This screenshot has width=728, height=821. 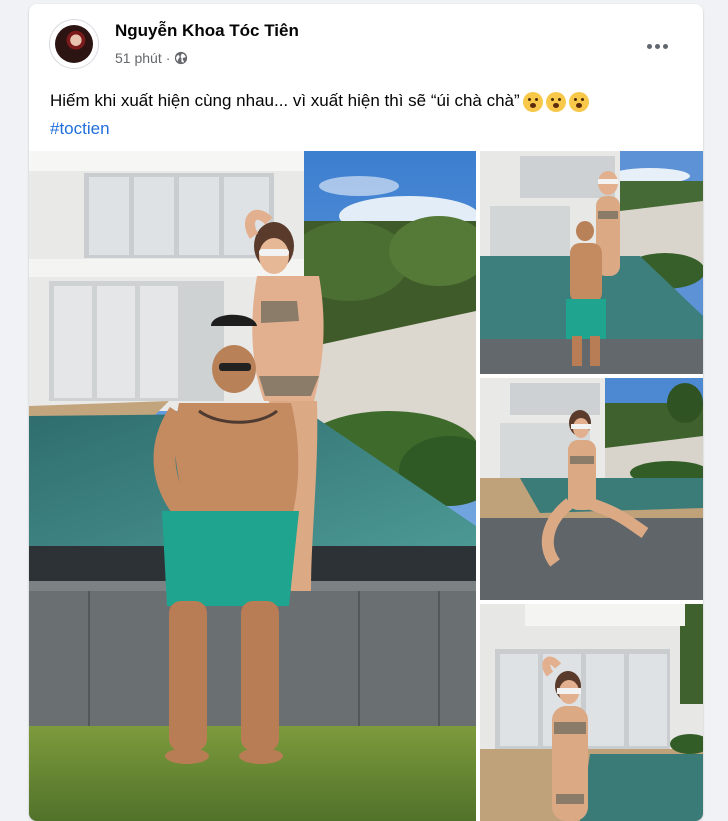 I want to click on photo-right-top-image, so click(x=591, y=262).